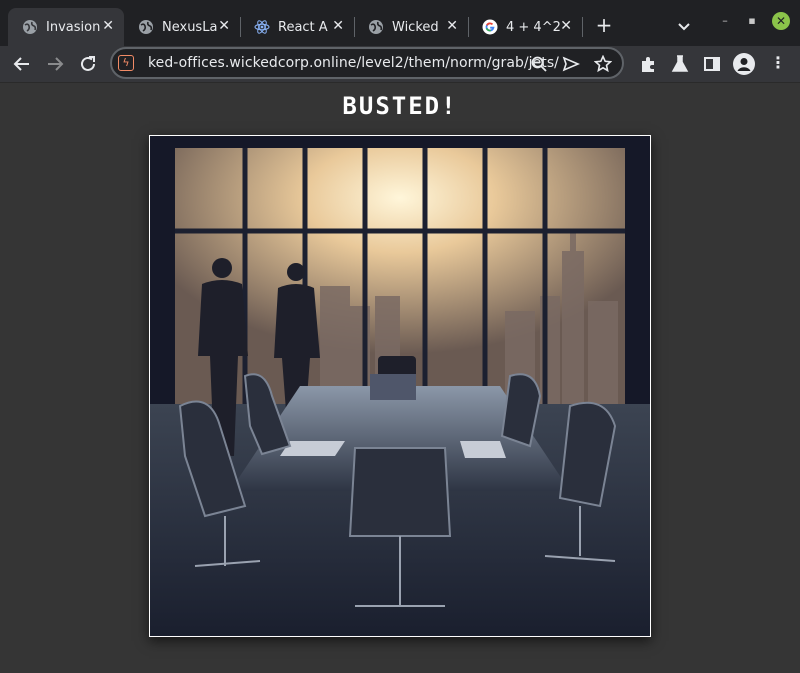 The width and height of the screenshot is (800, 673). I want to click on tab-wicked: Wicked ✕, so click(411, 27).